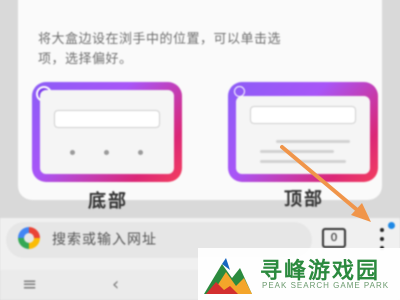 Image resolution: width=400 pixels, height=300 pixels. What do you see at coordinates (228, 276) in the screenshot?
I see `mountain-logo` at bounding box center [228, 276].